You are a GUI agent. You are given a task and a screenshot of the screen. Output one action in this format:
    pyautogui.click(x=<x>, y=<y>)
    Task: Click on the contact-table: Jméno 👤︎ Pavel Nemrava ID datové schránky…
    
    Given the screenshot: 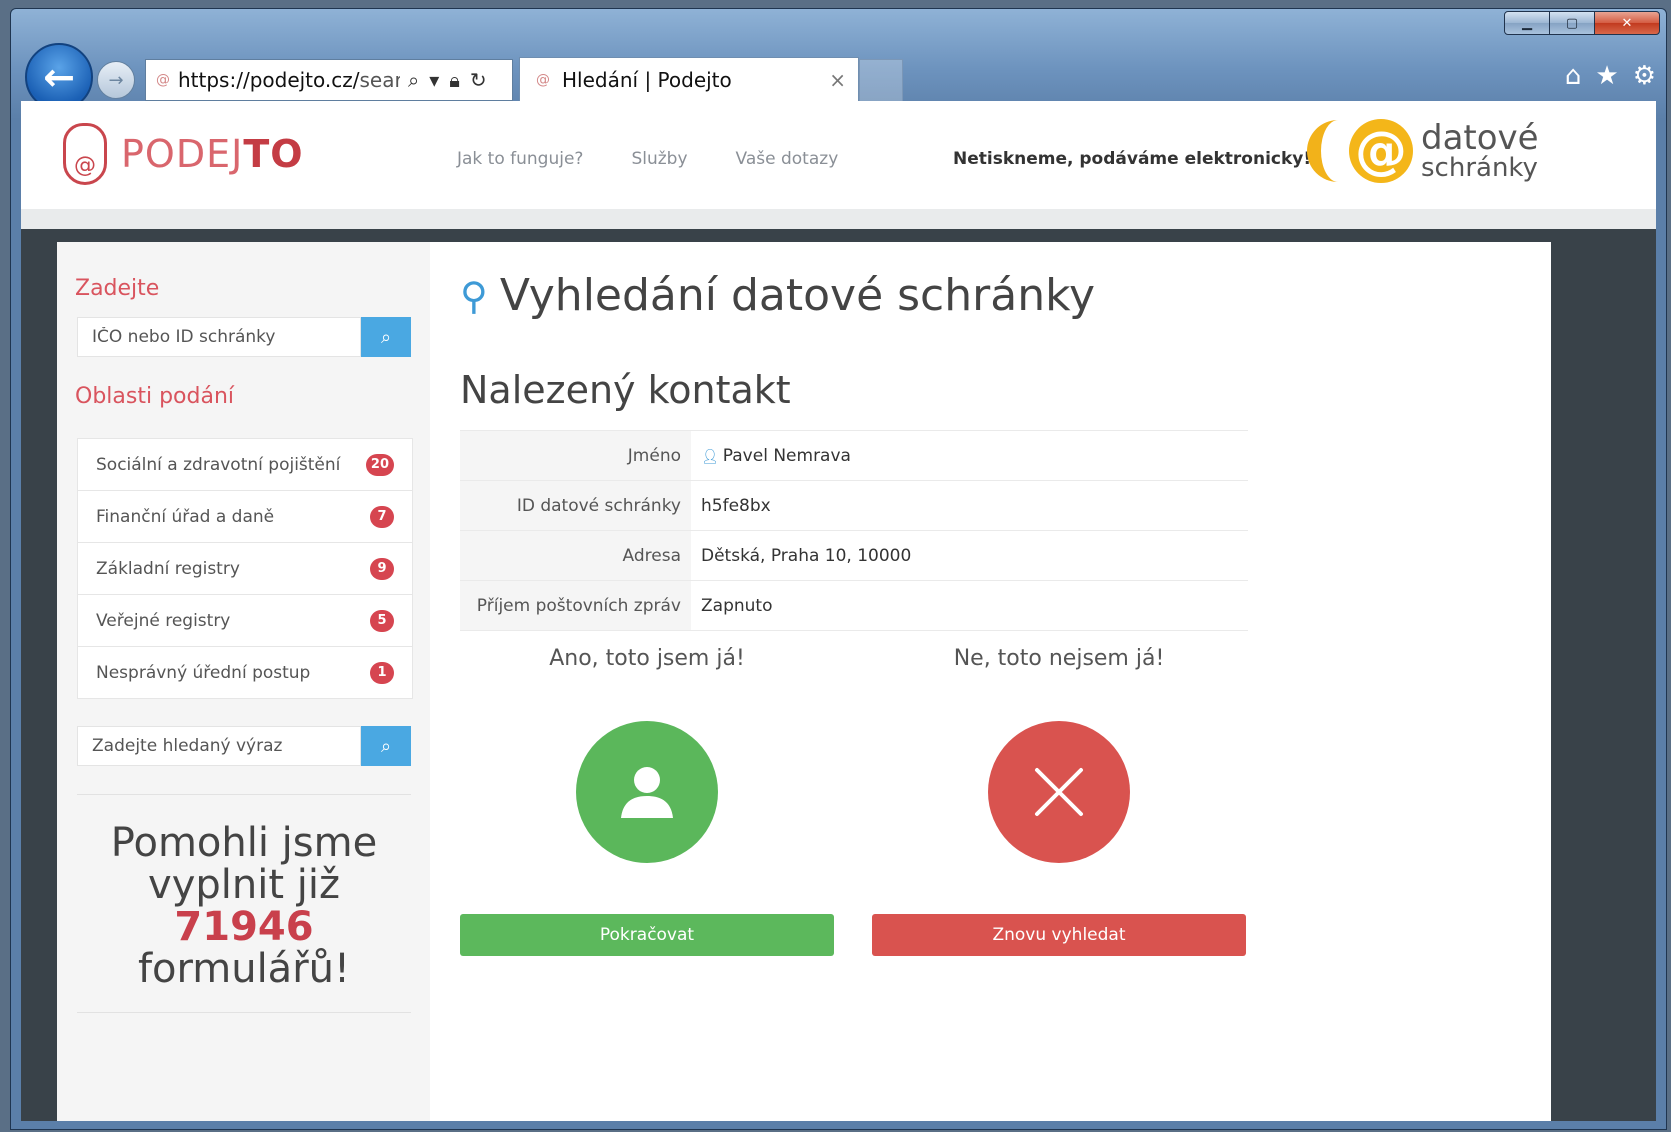 What is the action you would take?
    pyautogui.click(x=854, y=530)
    